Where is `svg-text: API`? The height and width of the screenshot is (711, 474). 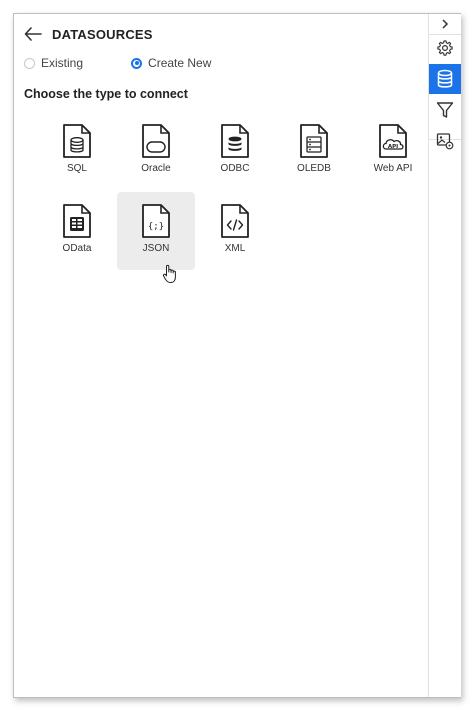
svg-text: API is located at coordinates (393, 147).